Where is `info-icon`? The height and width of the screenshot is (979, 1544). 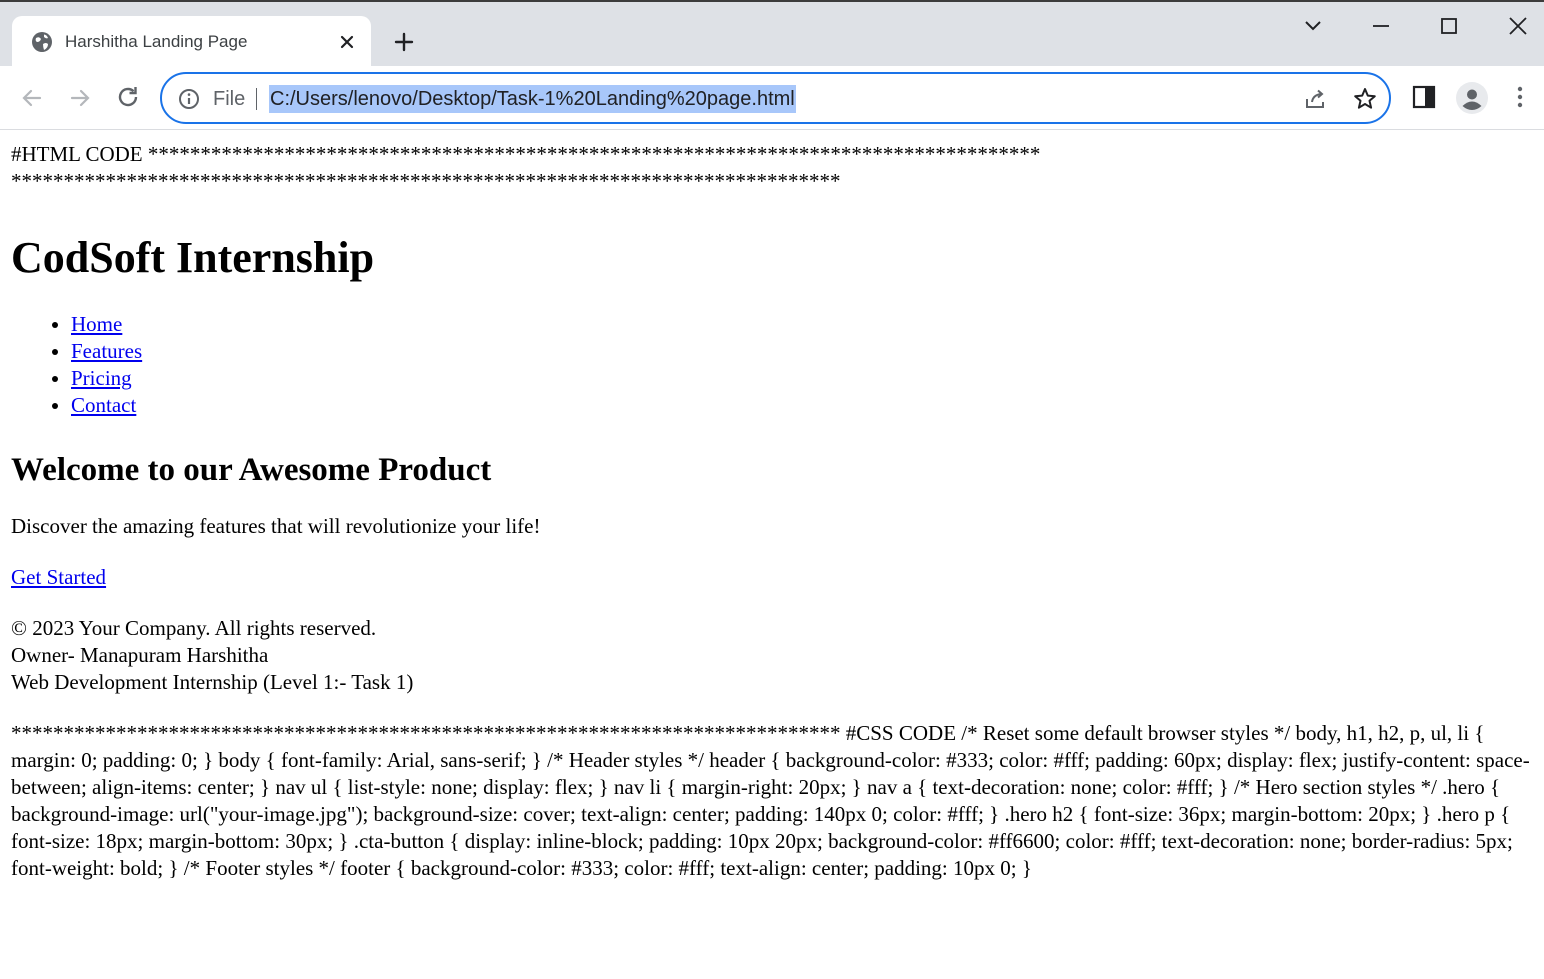 info-icon is located at coordinates (189, 99).